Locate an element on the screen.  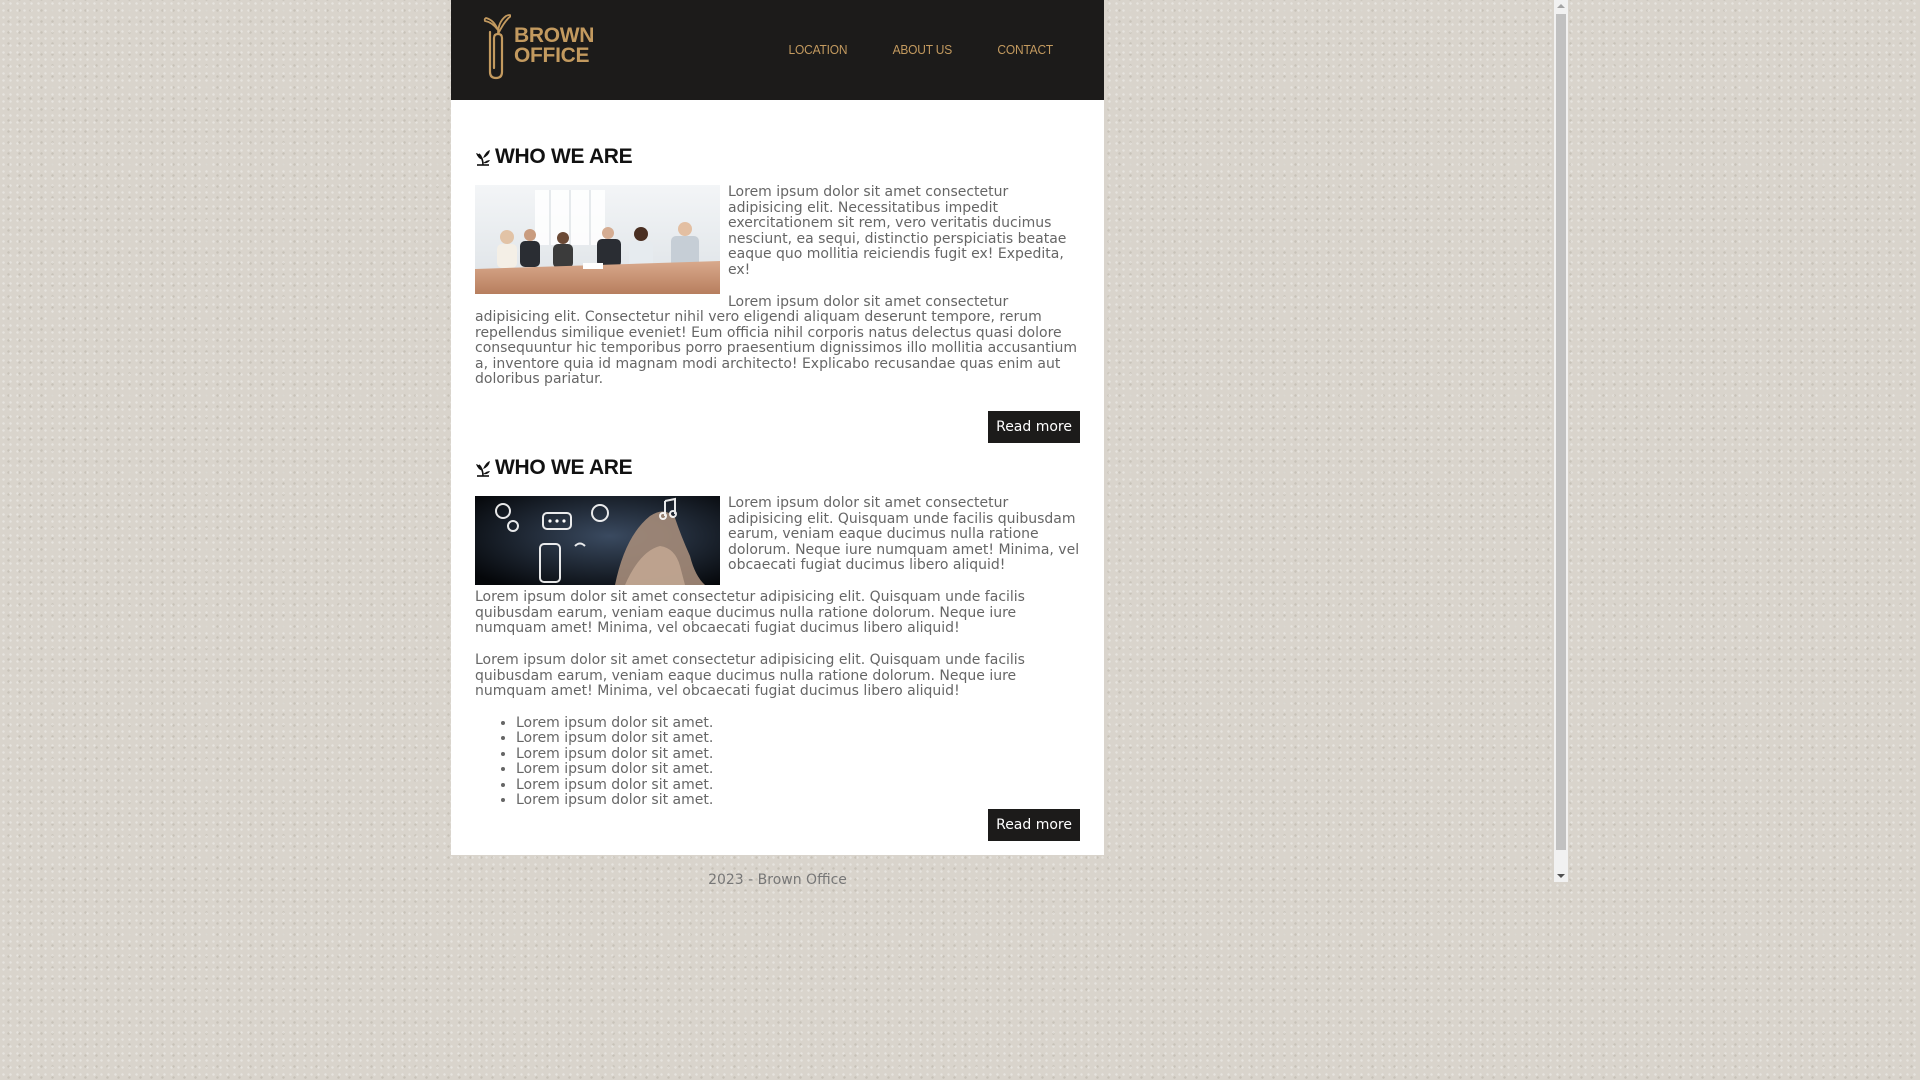
brand-name-line2: OFFICE is located at coordinates (552, 55).